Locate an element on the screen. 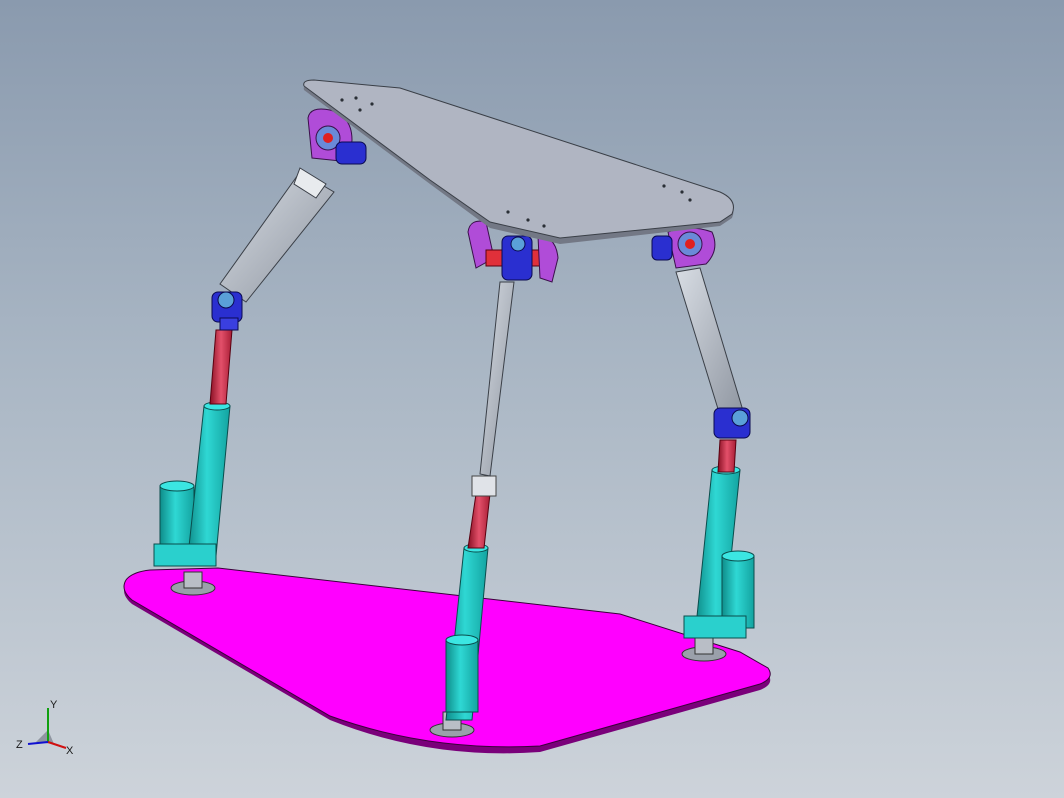 The height and width of the screenshot is (798, 1064). x-axis-line is located at coordinates (57, 745).